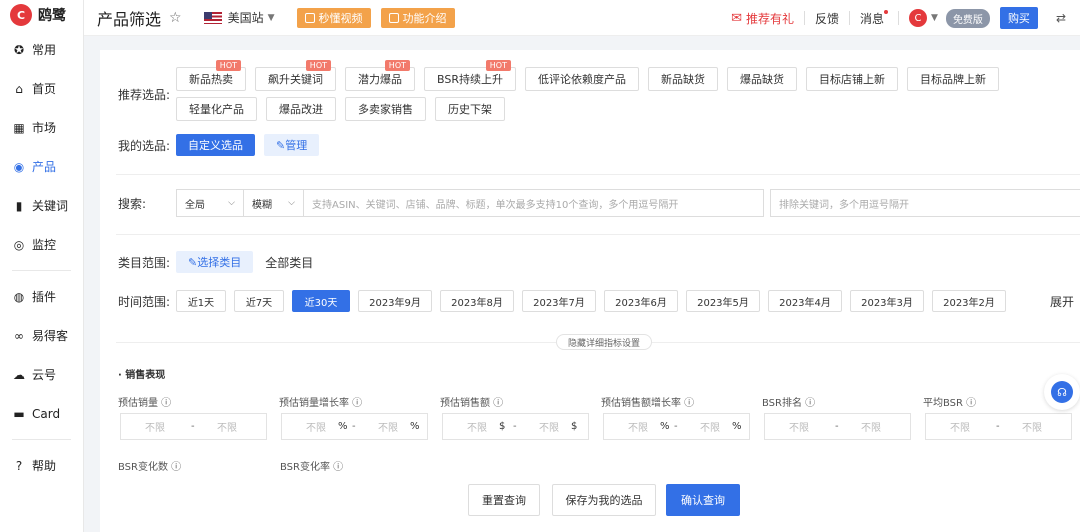  What do you see at coordinates (1062, 301) in the screenshot?
I see `expand-link: 展开` at bounding box center [1062, 301].